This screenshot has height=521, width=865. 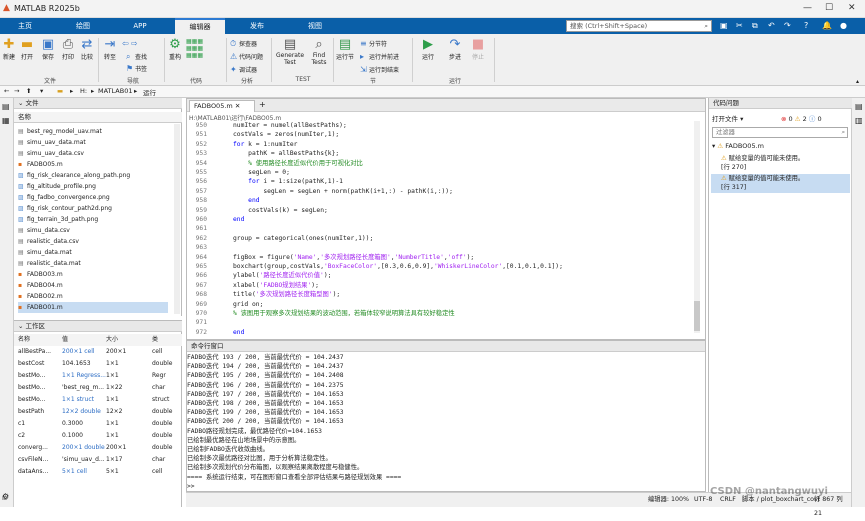 I want to click on close-icon: ✕, so click(x=852, y=8).